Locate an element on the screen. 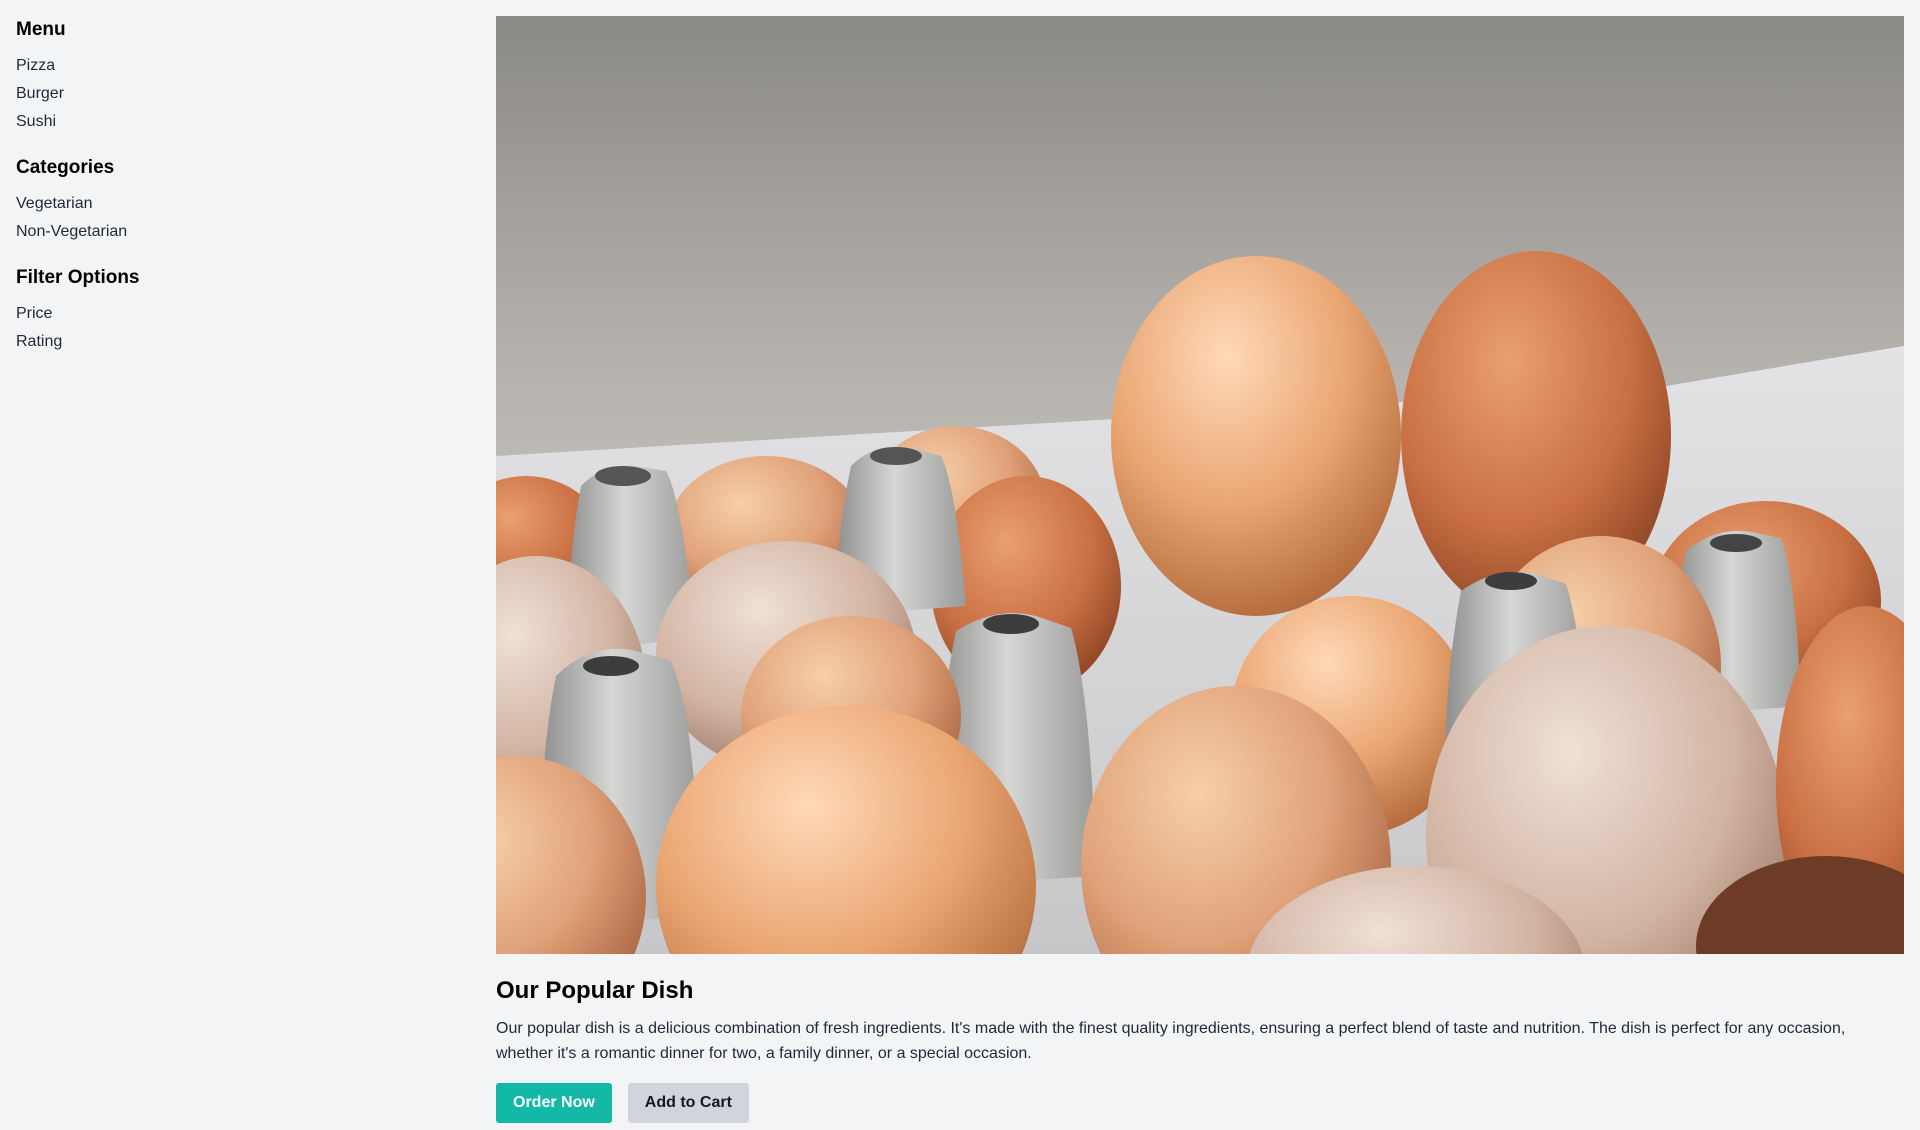  dish-title: Our Popular Dish is located at coordinates (595, 990).